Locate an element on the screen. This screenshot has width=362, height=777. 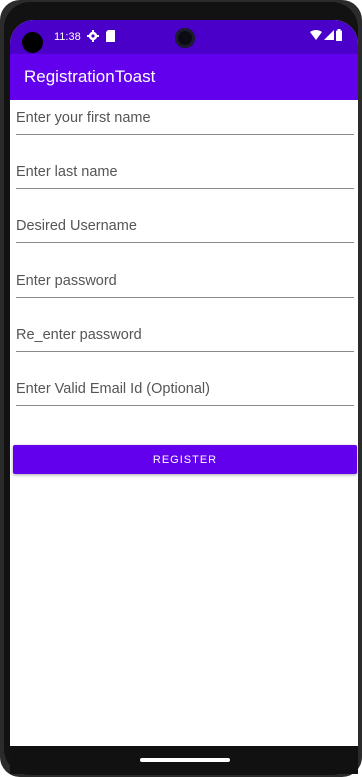
username-field-container is located at coordinates (185, 228).